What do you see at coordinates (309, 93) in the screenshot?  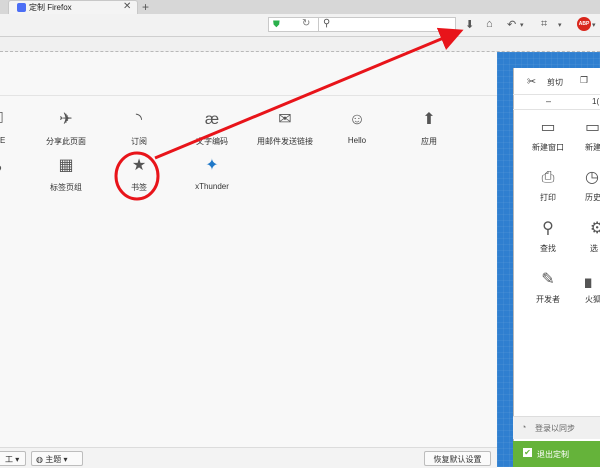 I see `annotation-arrow` at bounding box center [309, 93].